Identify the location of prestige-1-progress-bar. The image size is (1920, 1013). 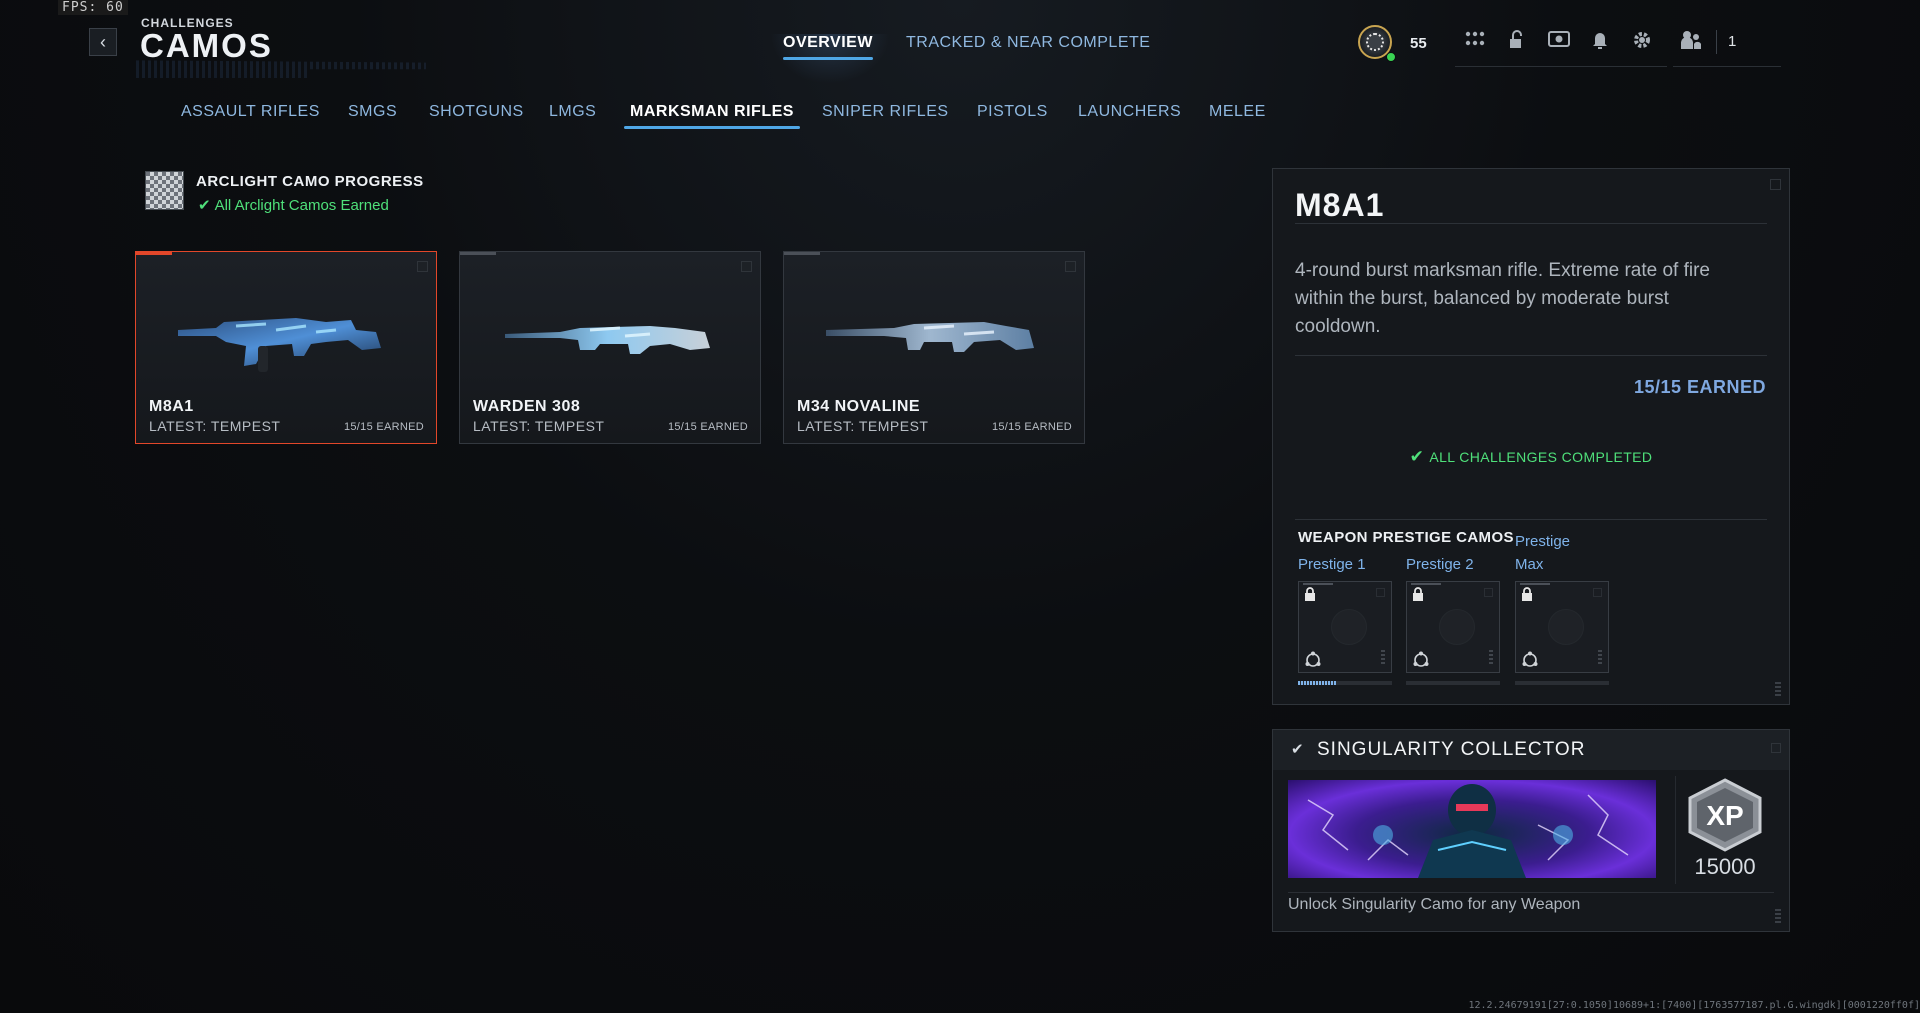
(1345, 683).